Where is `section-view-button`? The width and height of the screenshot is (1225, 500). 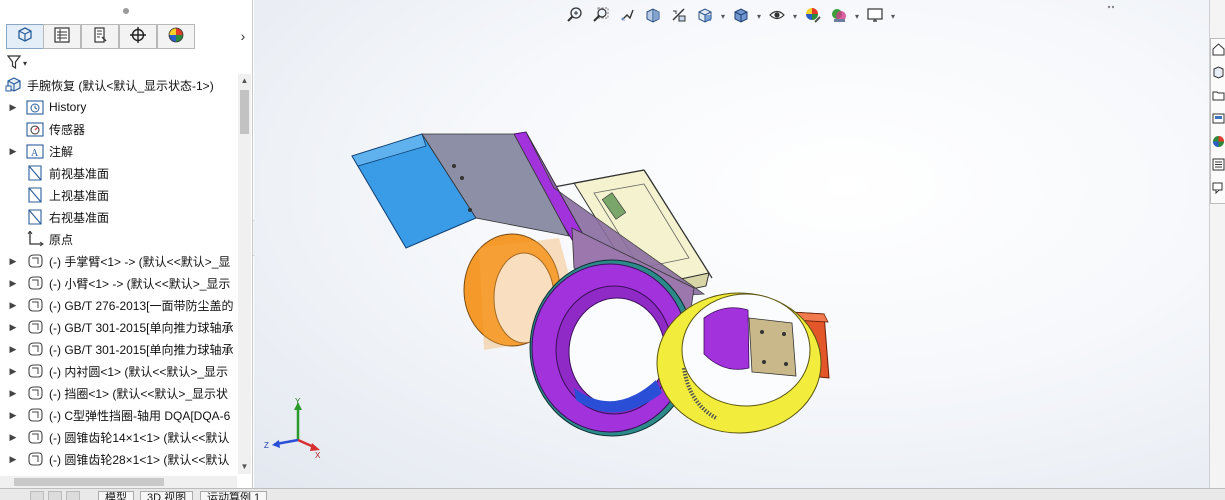 section-view-button is located at coordinates (653, 16).